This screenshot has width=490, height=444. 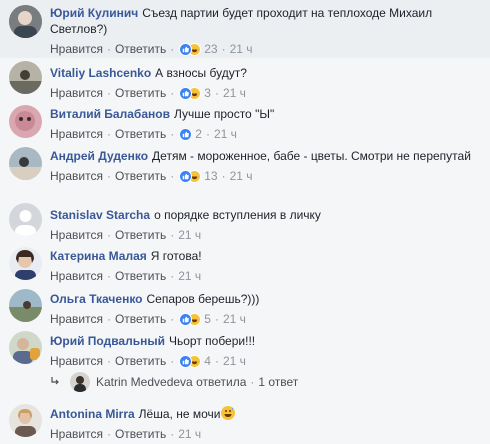 What do you see at coordinates (198, 134) in the screenshot?
I see `reaction-count: 2` at bounding box center [198, 134].